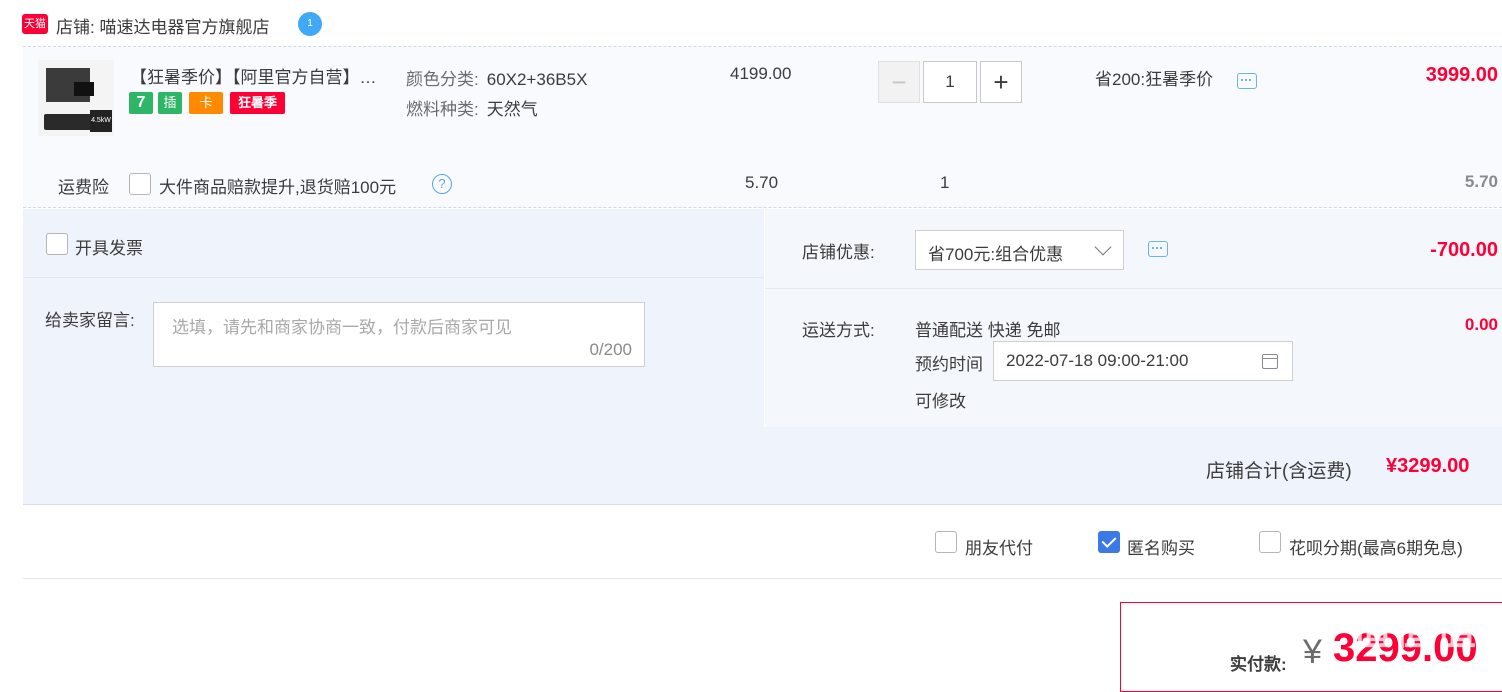 Image resolution: width=1502 pixels, height=692 pixels. I want to click on payment-currency: ¥, so click(1312, 652).